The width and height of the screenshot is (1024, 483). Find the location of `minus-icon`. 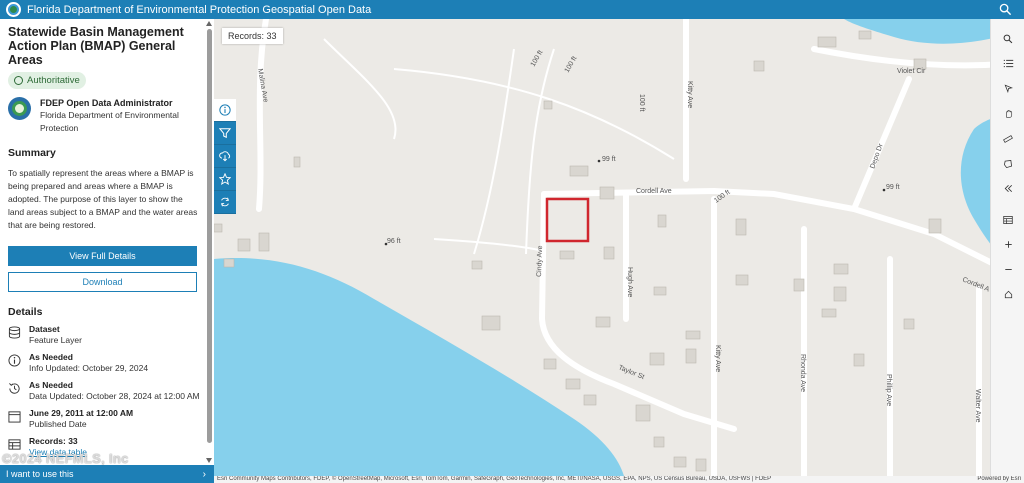

minus-icon is located at coordinates (1008, 269).